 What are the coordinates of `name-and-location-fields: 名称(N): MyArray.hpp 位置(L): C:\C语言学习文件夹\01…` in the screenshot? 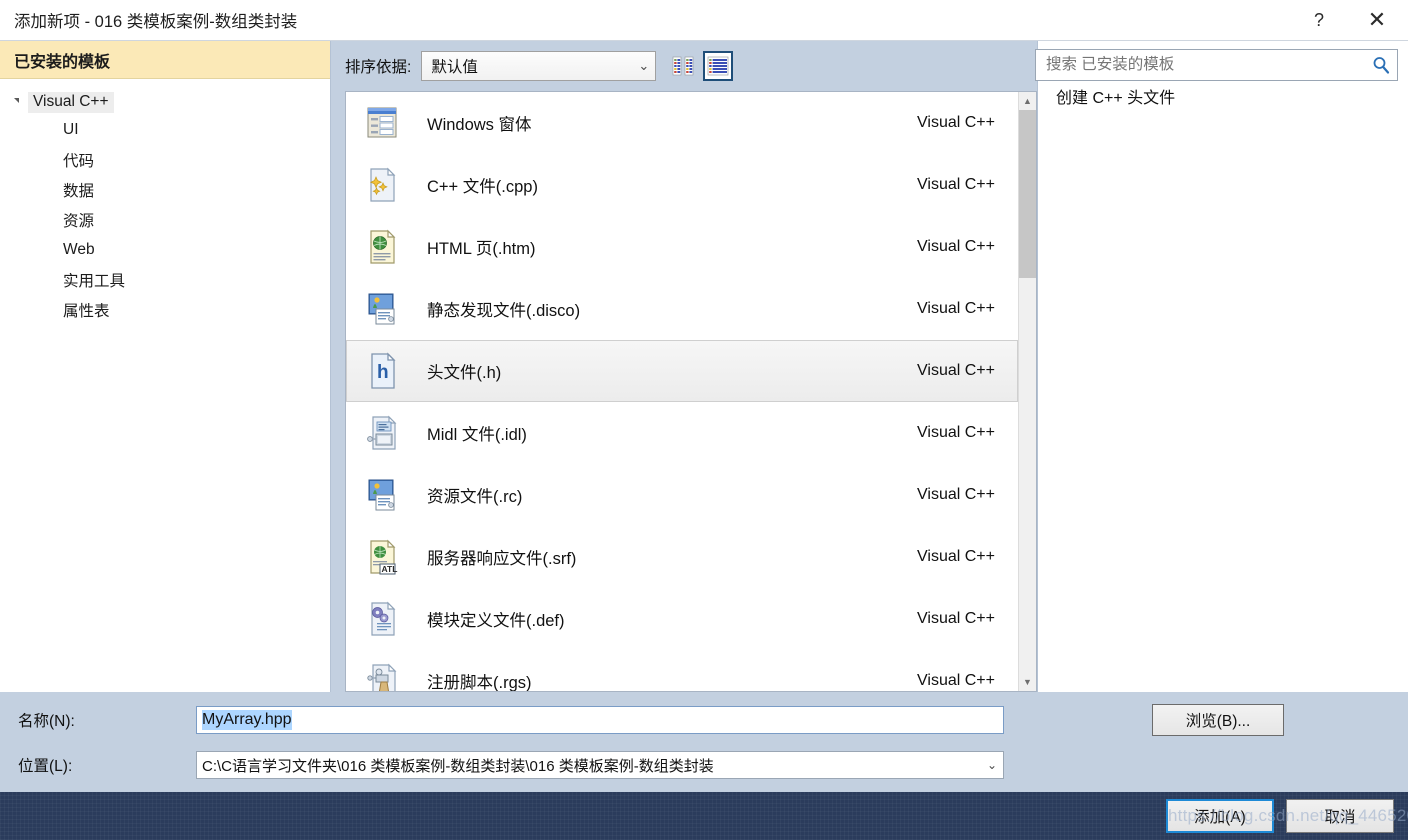 It's located at (704, 742).